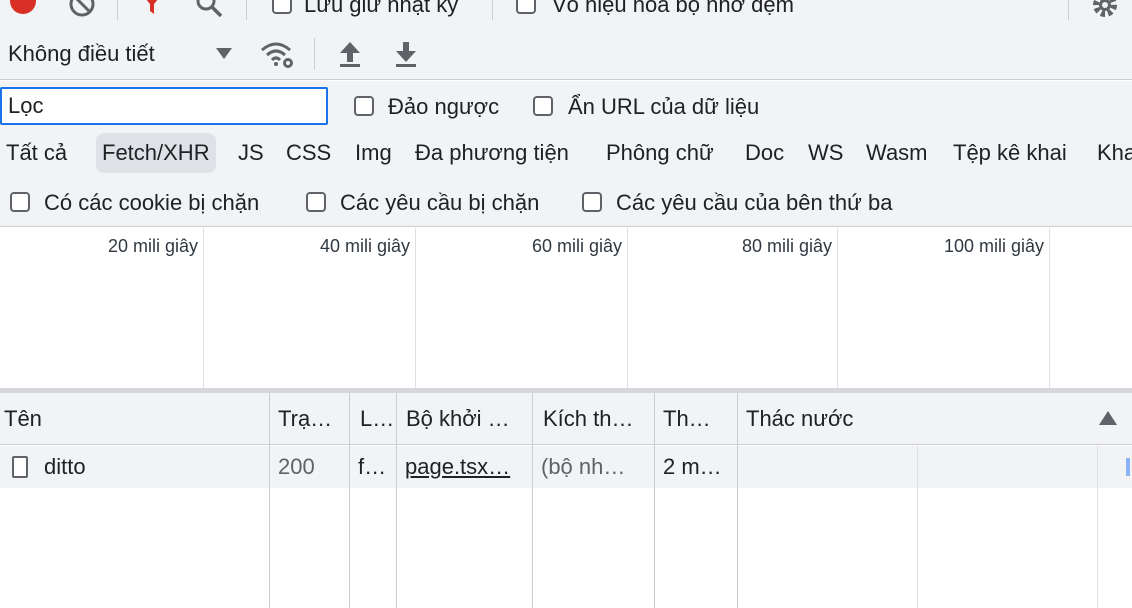 The image size is (1132, 608). What do you see at coordinates (296, 466) in the screenshot?
I see `request-status: 200` at bounding box center [296, 466].